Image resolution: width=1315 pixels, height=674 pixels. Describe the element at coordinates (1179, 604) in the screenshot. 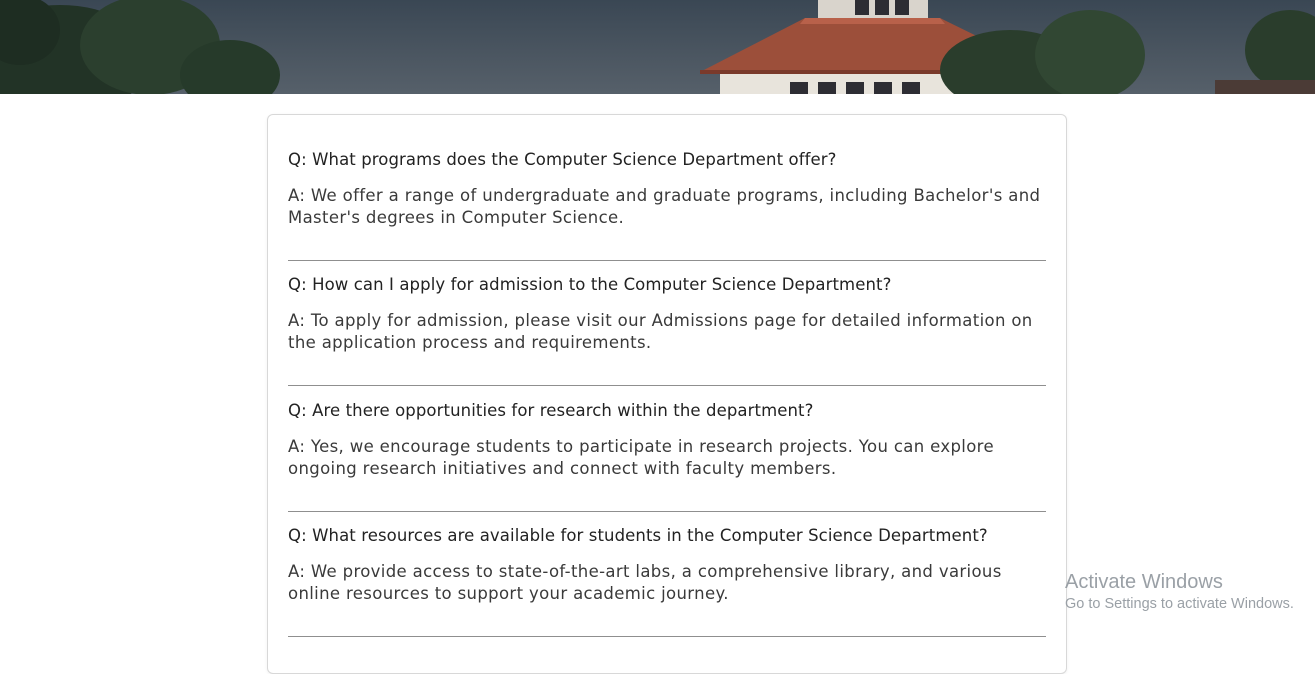

I see `watermark-subtitle: Go to Settings to activate Windows.` at that location.